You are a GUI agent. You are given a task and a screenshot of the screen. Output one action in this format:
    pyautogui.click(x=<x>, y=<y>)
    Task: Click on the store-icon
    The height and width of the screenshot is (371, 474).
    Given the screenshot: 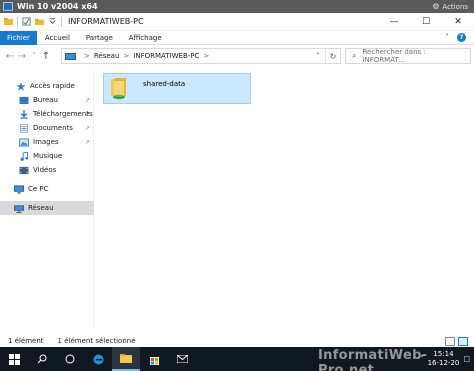 What is the action you would take?
    pyautogui.click(x=154, y=360)
    